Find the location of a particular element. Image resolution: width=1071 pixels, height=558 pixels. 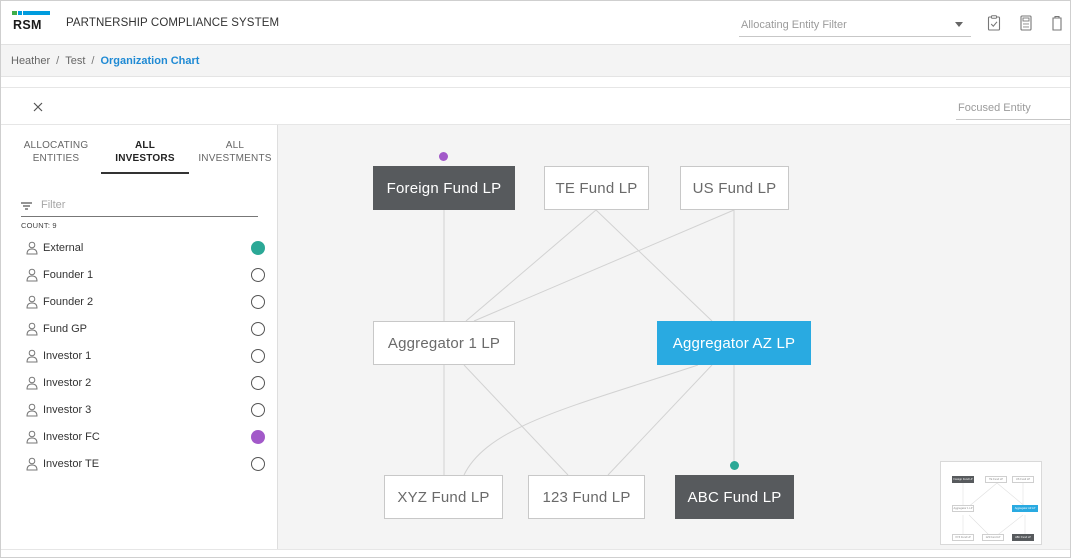

focused-entity-field: Focused Entity is located at coordinates (1013, 108).